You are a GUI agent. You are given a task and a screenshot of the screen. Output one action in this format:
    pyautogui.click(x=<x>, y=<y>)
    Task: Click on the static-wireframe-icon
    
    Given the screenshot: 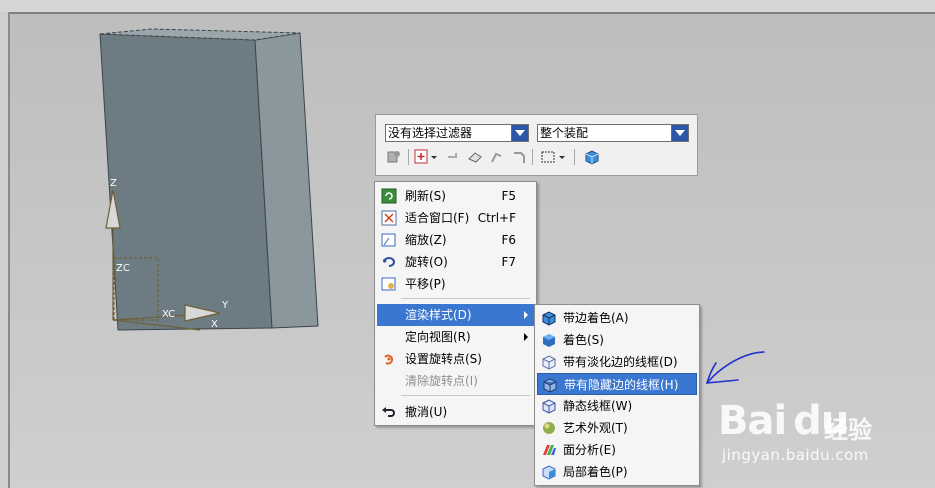 What is the action you would take?
    pyautogui.click(x=549, y=406)
    